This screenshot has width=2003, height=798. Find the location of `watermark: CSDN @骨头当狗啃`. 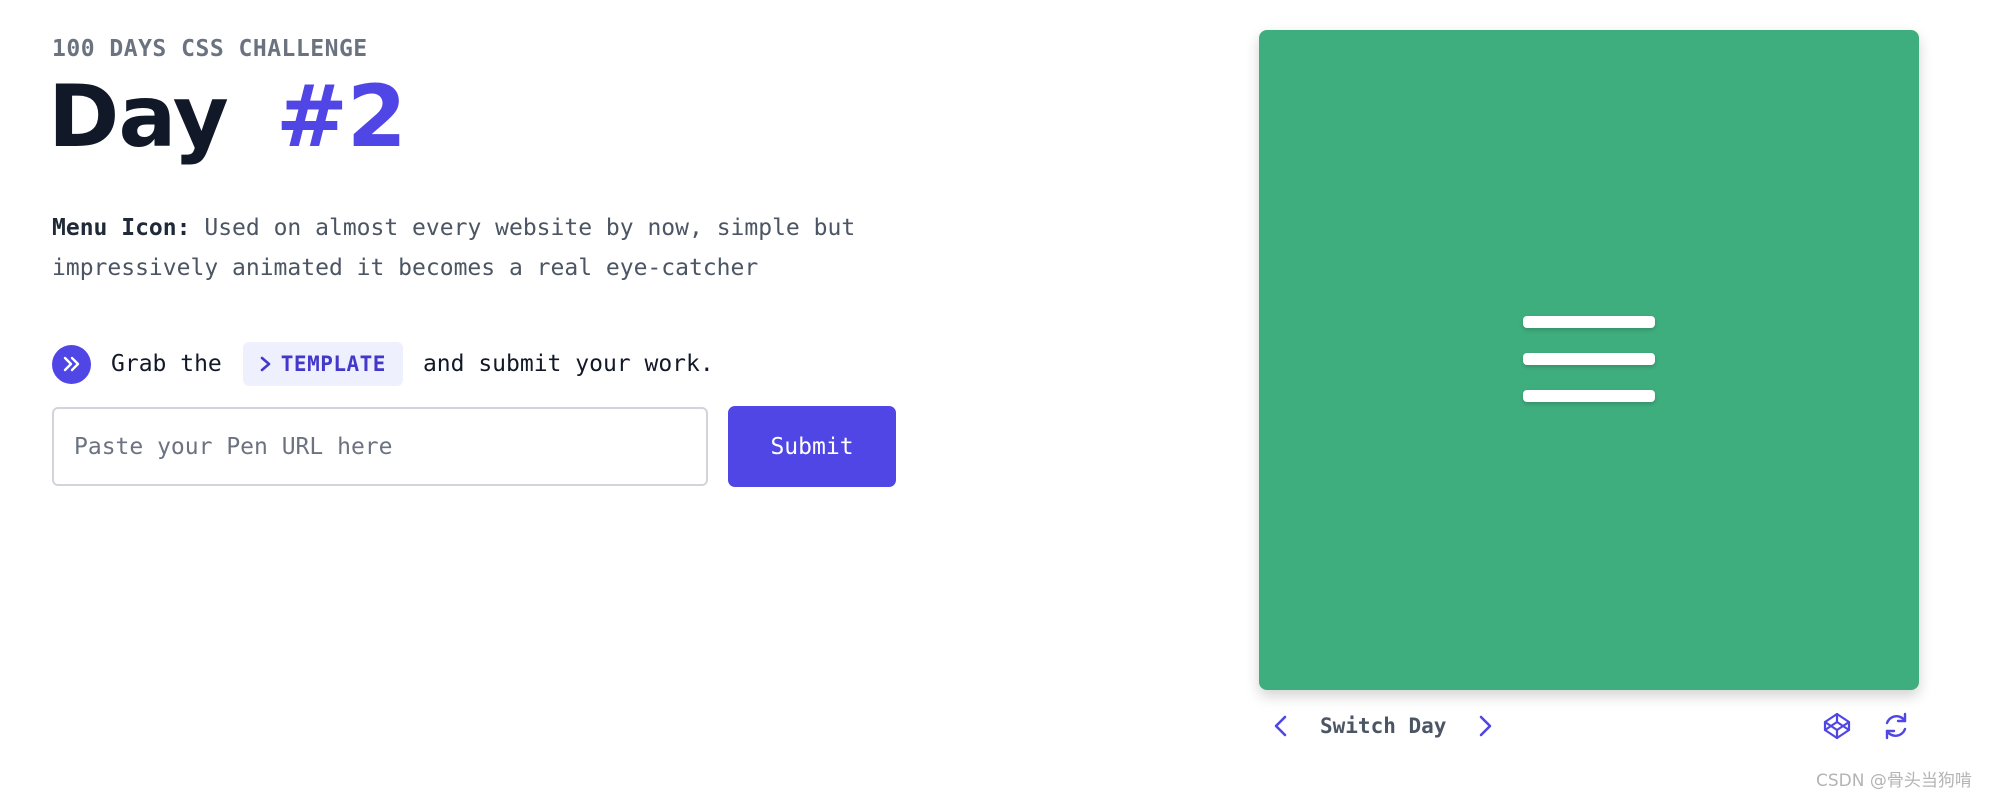

watermark: CSDN @骨头当狗啃 is located at coordinates (1894, 781).